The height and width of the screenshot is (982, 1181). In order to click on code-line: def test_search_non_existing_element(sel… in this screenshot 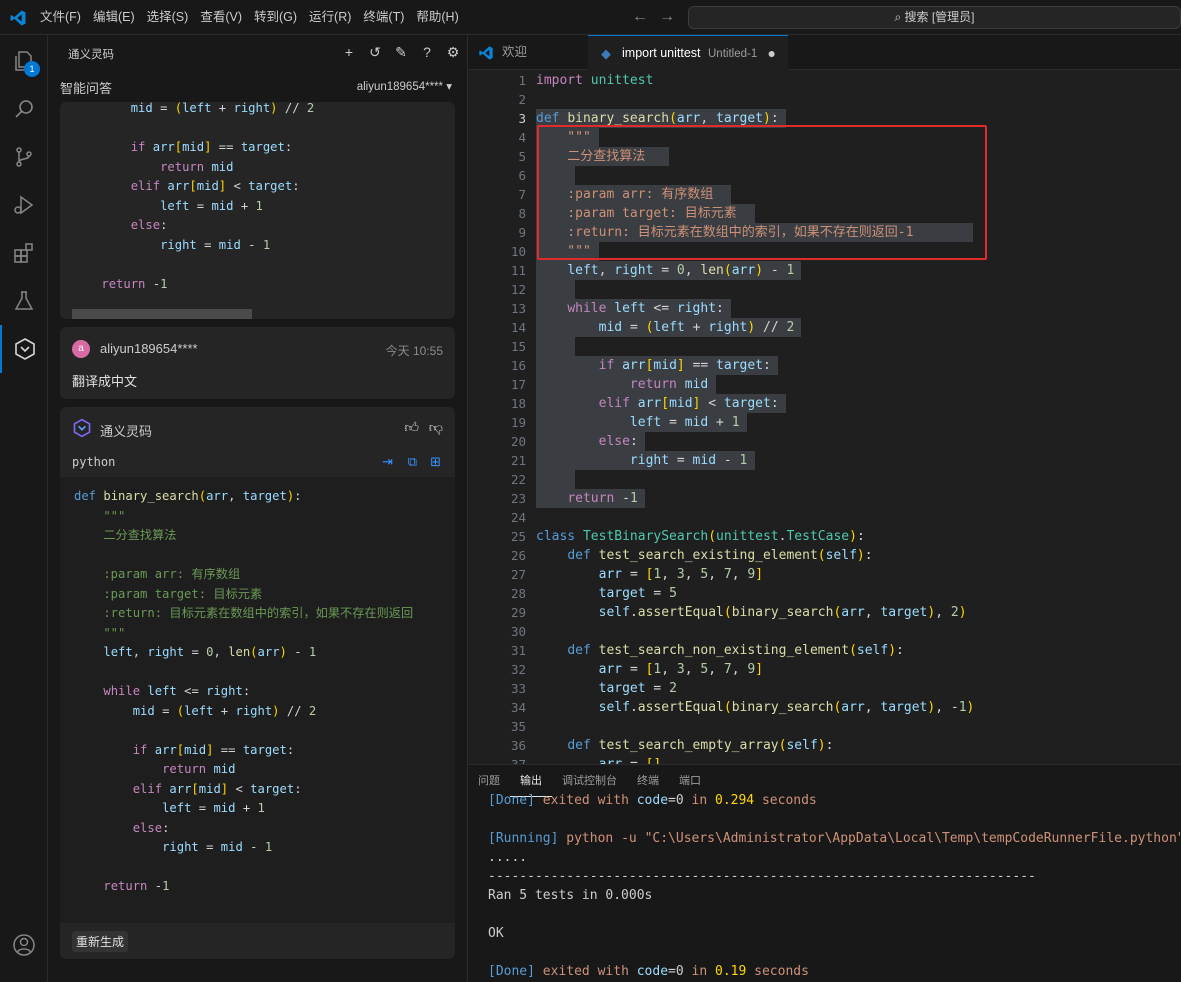, I will do `click(735, 650)`.